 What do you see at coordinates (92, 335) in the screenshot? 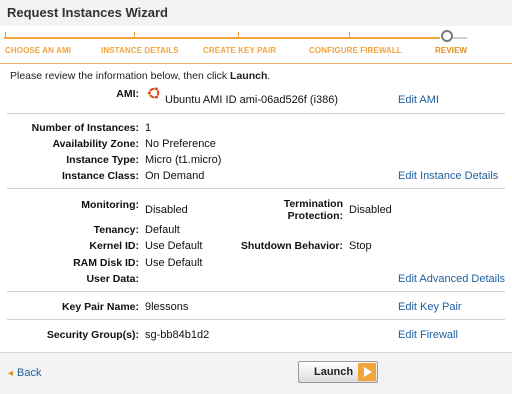
I see `security-groups-label: Security Group(s):` at bounding box center [92, 335].